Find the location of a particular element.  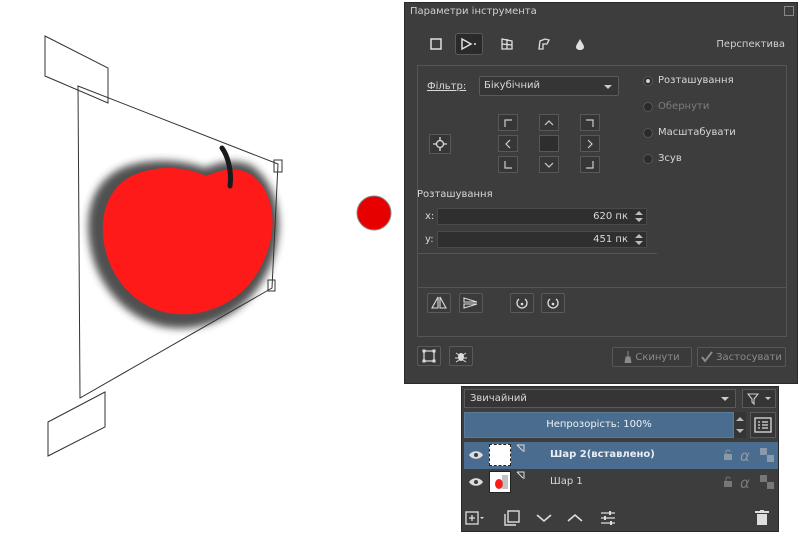

warp-mode-button is located at coordinates (507, 44).